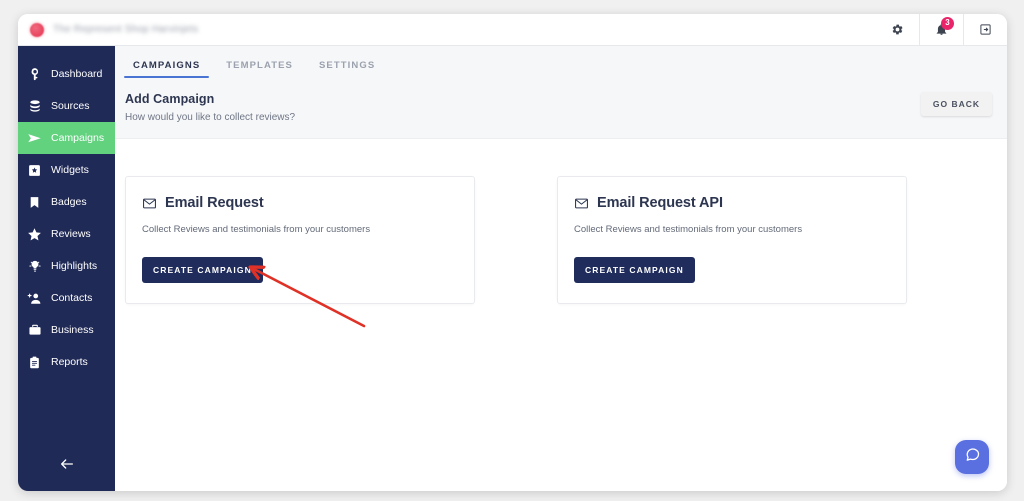  Describe the element at coordinates (72, 329) in the screenshot. I see `sidebar-item-label: Business` at that location.